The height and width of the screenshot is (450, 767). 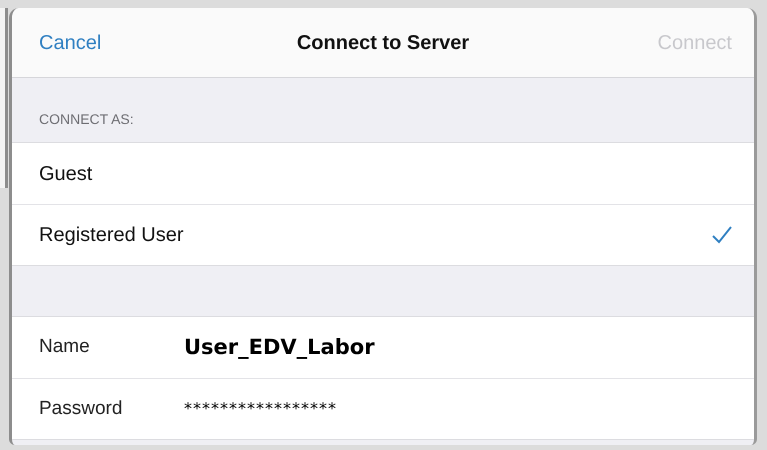 I want to click on field-label: Password, so click(x=81, y=408).